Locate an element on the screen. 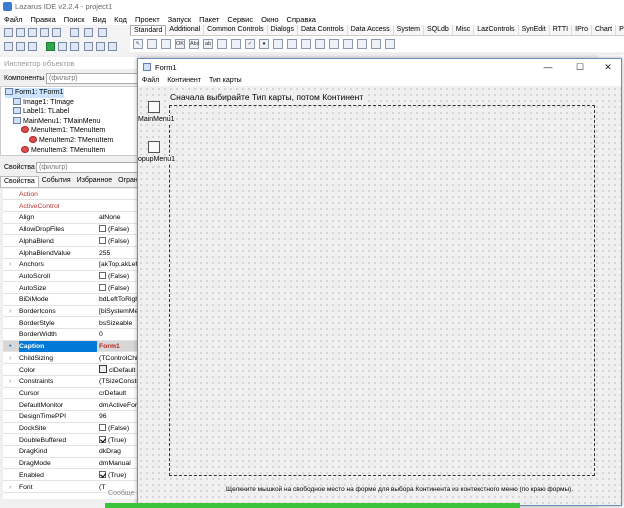 This screenshot has height=508, width=624. minimize-button: — is located at coordinates (548, 67).